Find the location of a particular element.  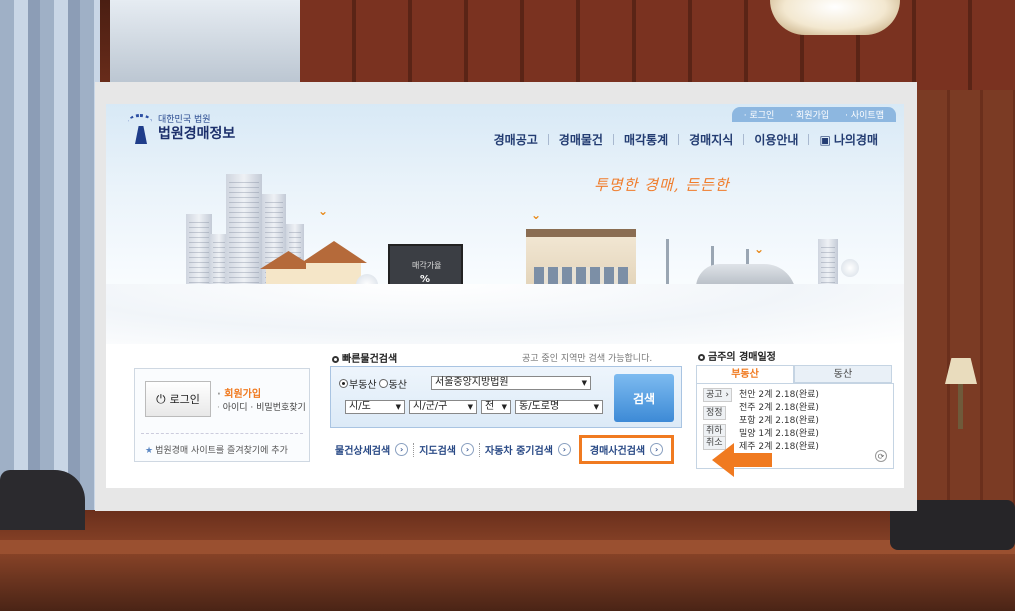

type-radio-group: 부동산 동산 is located at coordinates (373, 383).